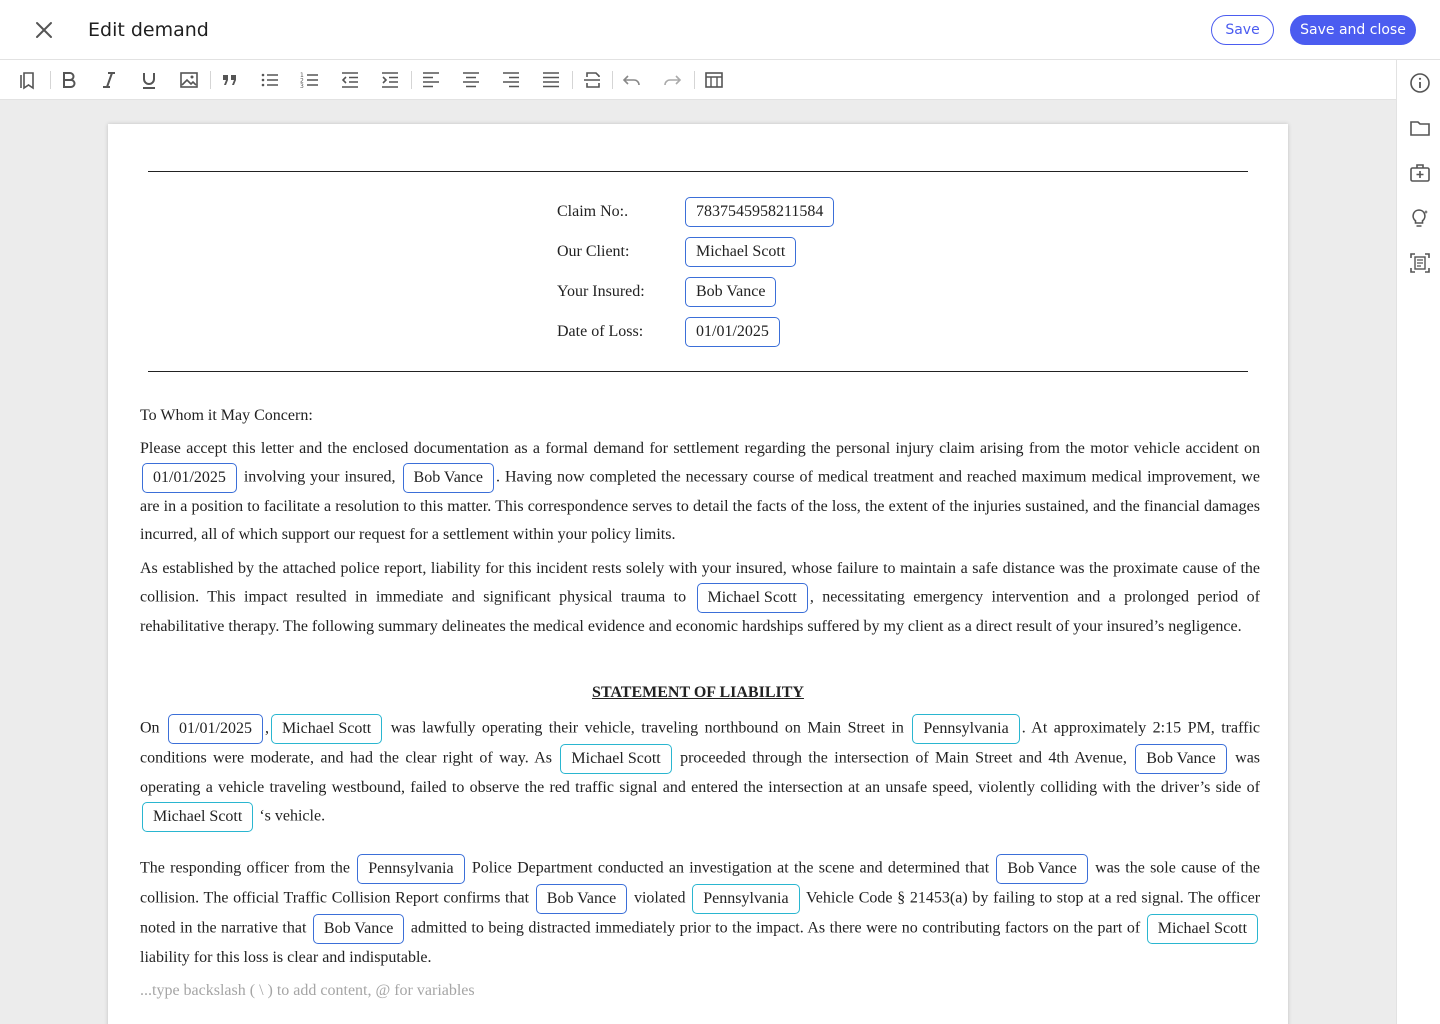 This screenshot has height=1024, width=1440. Describe the element at coordinates (511, 80) in the screenshot. I see `align-right-icon` at that location.